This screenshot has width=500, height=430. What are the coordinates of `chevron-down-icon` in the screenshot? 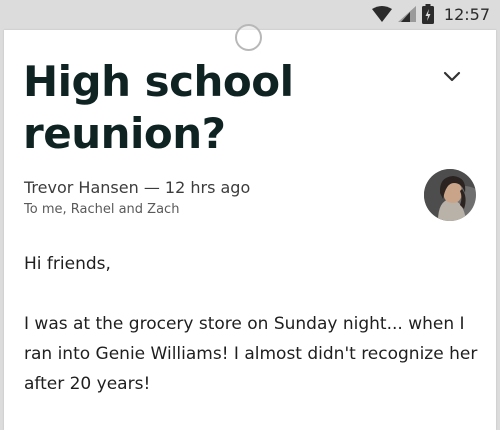 It's located at (452, 80).